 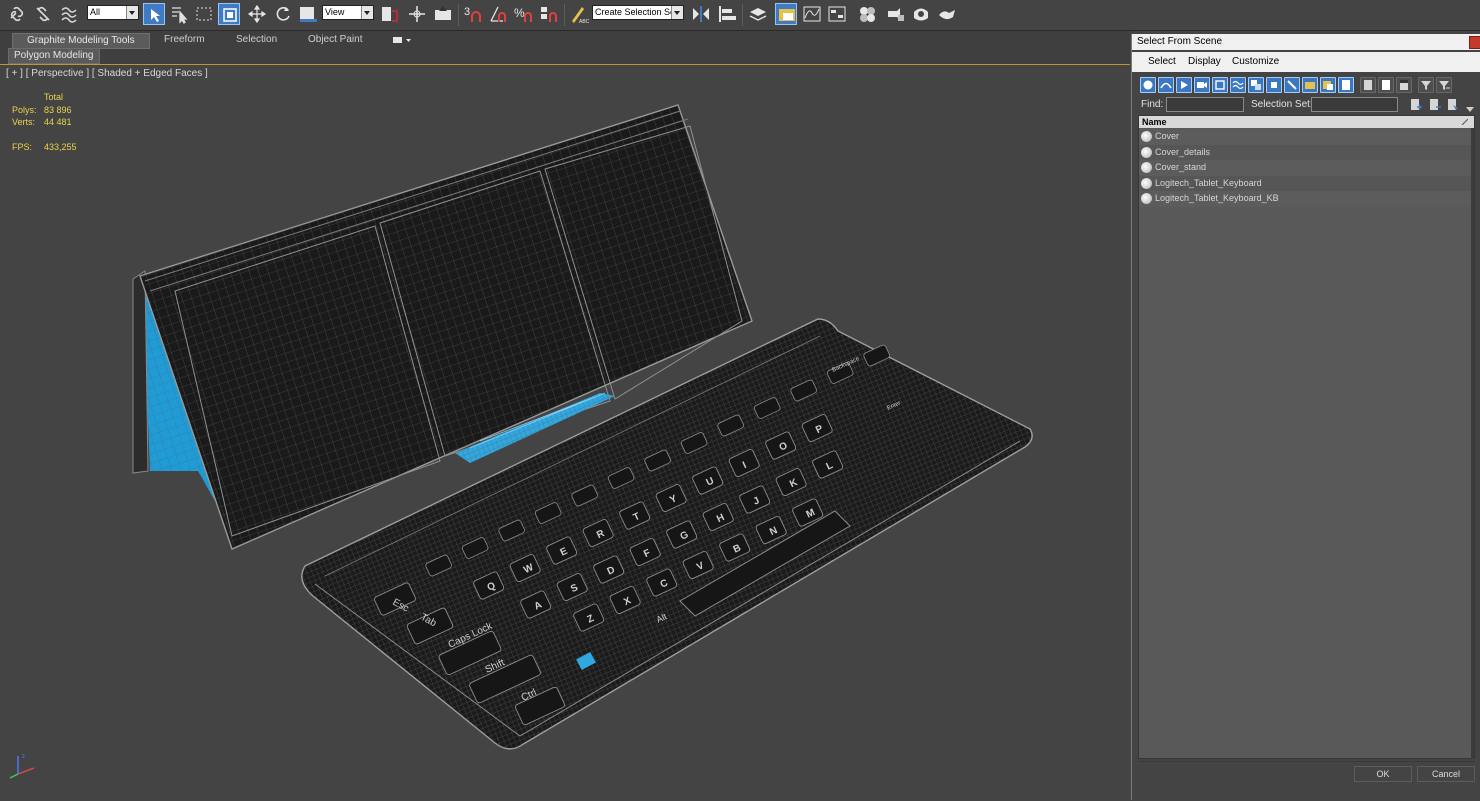 I want to click on stats-fps-value: 433,255, so click(x=60, y=147).